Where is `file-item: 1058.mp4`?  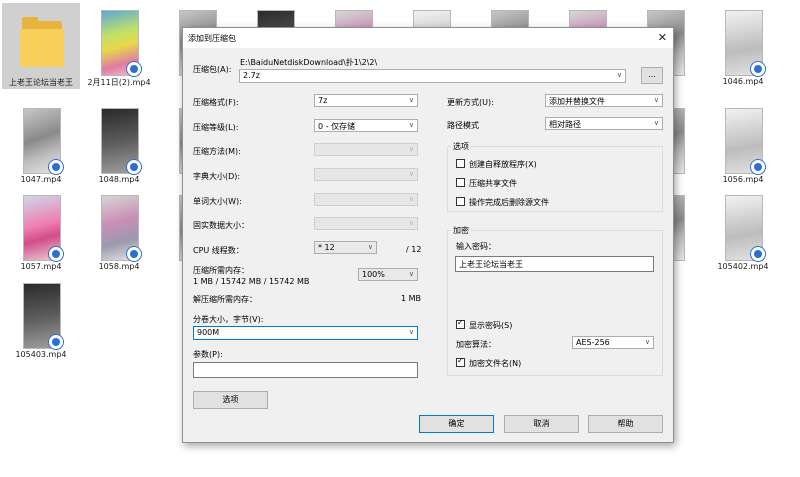
file-item: 1058.mp4 is located at coordinates (119, 231).